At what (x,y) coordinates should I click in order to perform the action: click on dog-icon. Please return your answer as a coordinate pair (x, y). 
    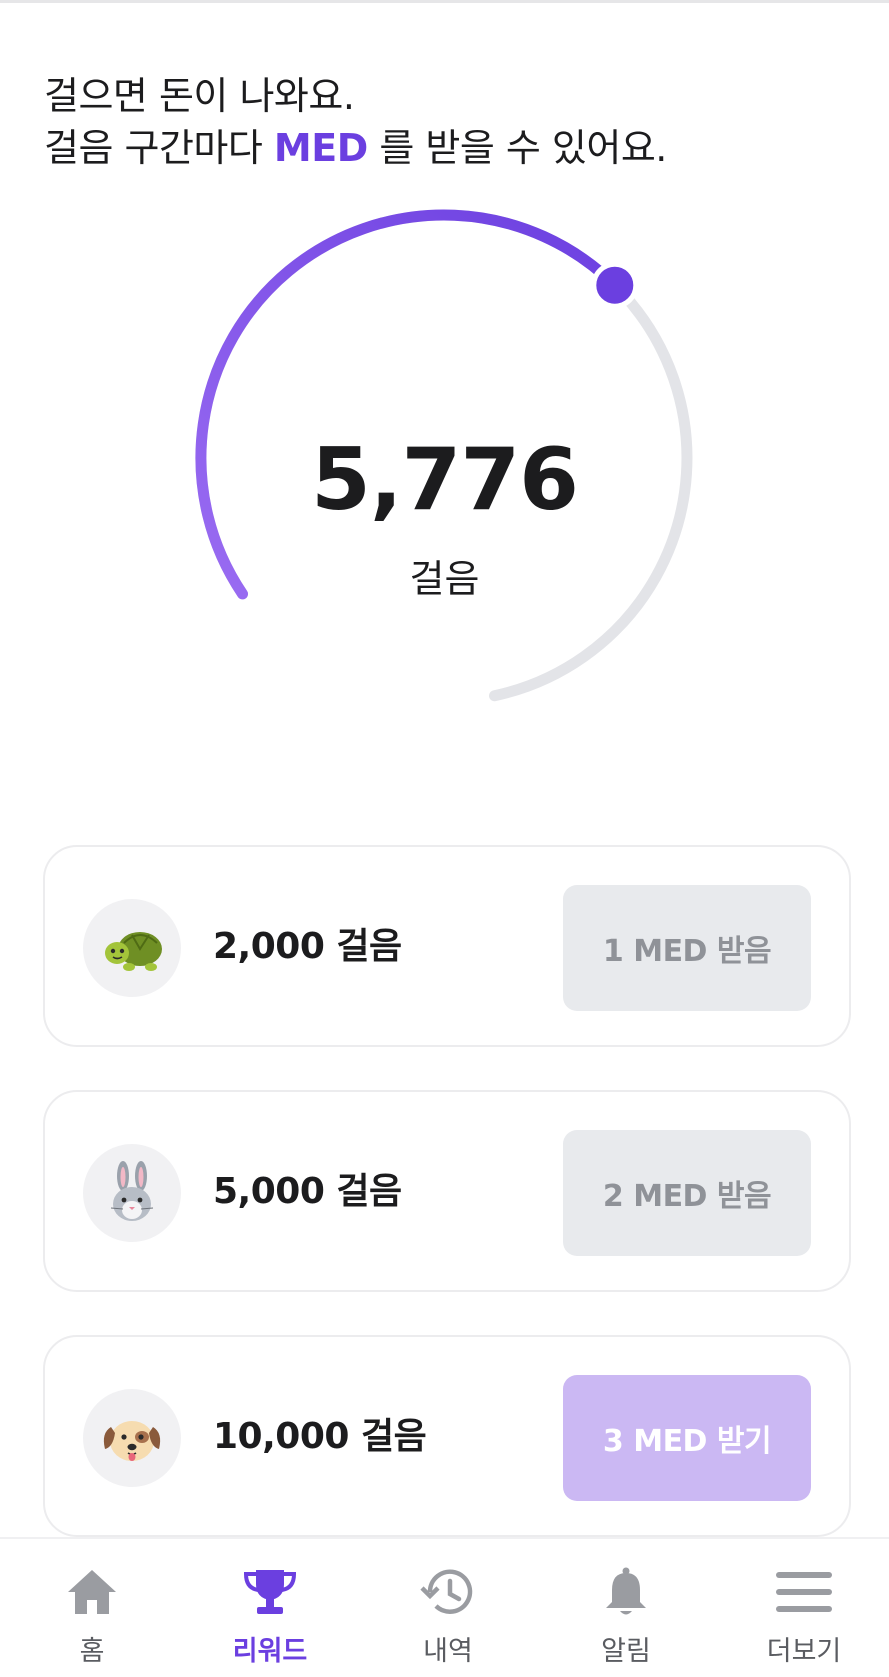
    Looking at the image, I should click on (132, 1438).